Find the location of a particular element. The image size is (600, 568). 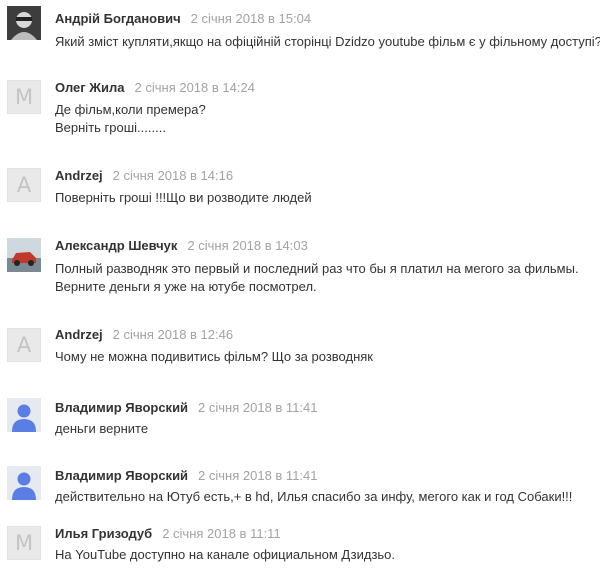

comment-text-line: Поверніть гроші !!!Що ви розводите людей is located at coordinates (183, 197).